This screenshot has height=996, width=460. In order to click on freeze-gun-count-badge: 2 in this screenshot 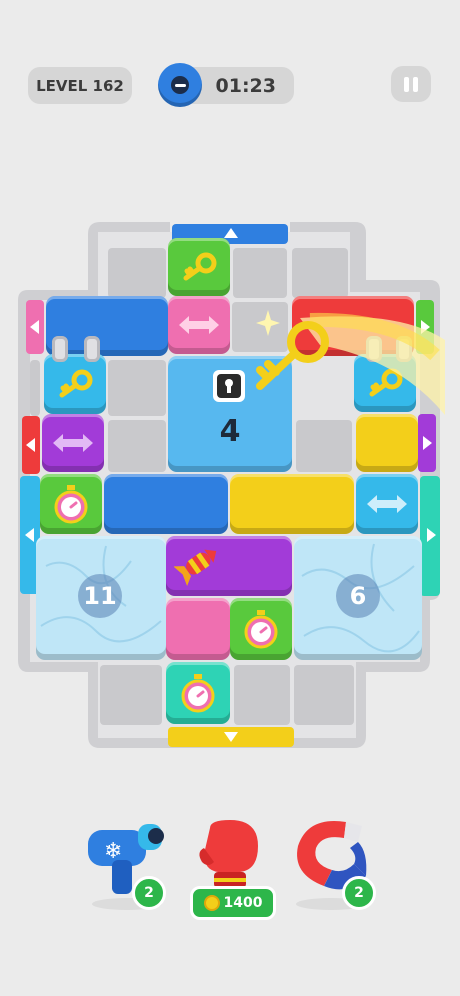, I will do `click(149, 893)`.